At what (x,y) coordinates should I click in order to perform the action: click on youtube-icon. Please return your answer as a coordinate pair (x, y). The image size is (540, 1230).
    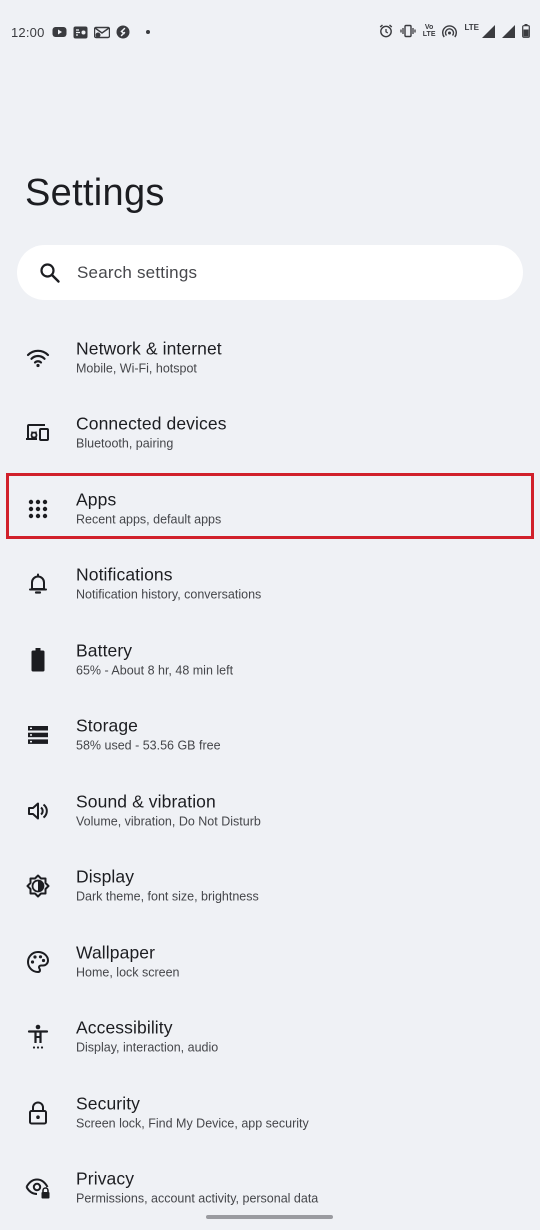
    Looking at the image, I should click on (59, 32).